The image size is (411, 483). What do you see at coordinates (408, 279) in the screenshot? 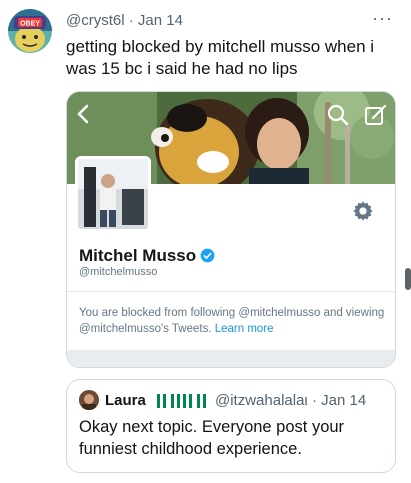
I see `scrollbar-thumb` at bounding box center [408, 279].